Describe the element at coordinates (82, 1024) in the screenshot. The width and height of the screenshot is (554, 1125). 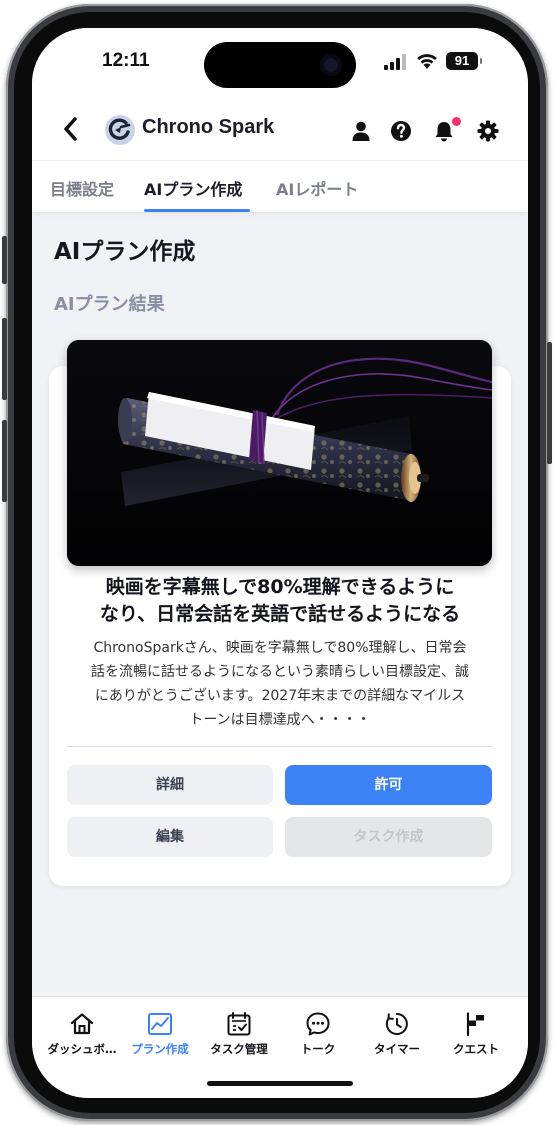
I see `home-icon` at that location.